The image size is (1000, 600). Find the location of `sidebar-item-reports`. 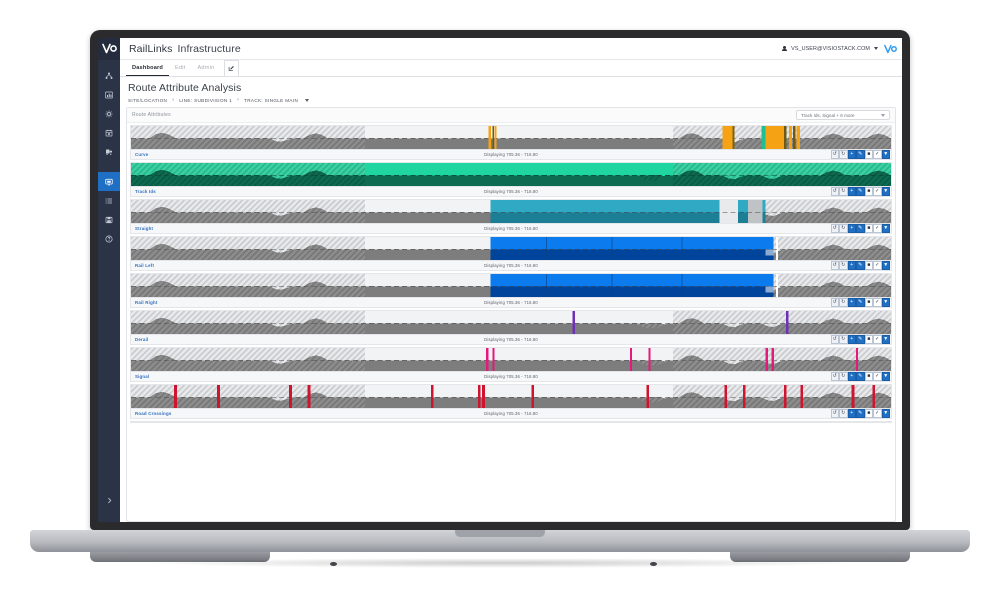

sidebar-item-reports is located at coordinates (109, 94).